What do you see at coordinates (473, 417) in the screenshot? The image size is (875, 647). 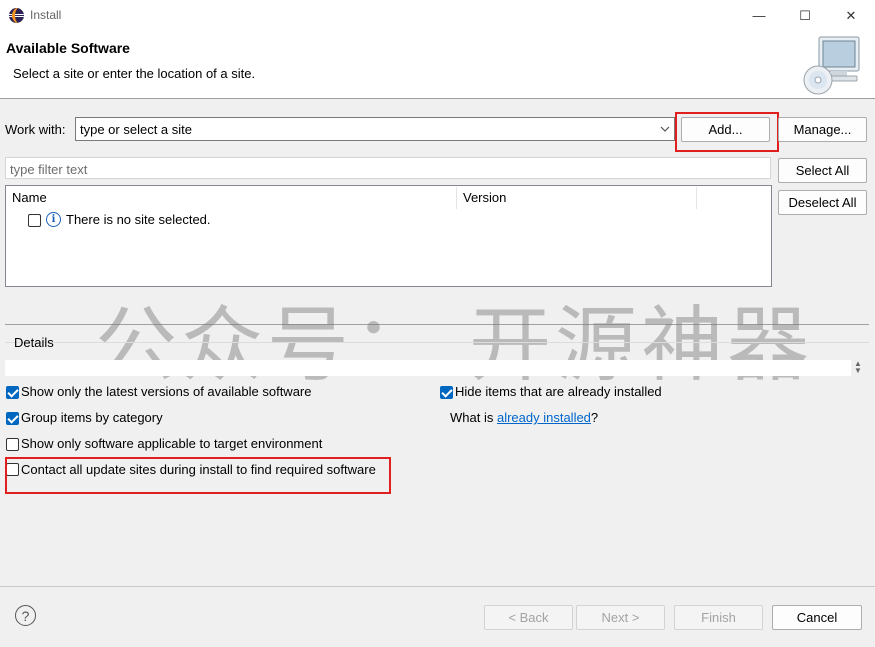 I see `what-is-prefix: What is` at bounding box center [473, 417].